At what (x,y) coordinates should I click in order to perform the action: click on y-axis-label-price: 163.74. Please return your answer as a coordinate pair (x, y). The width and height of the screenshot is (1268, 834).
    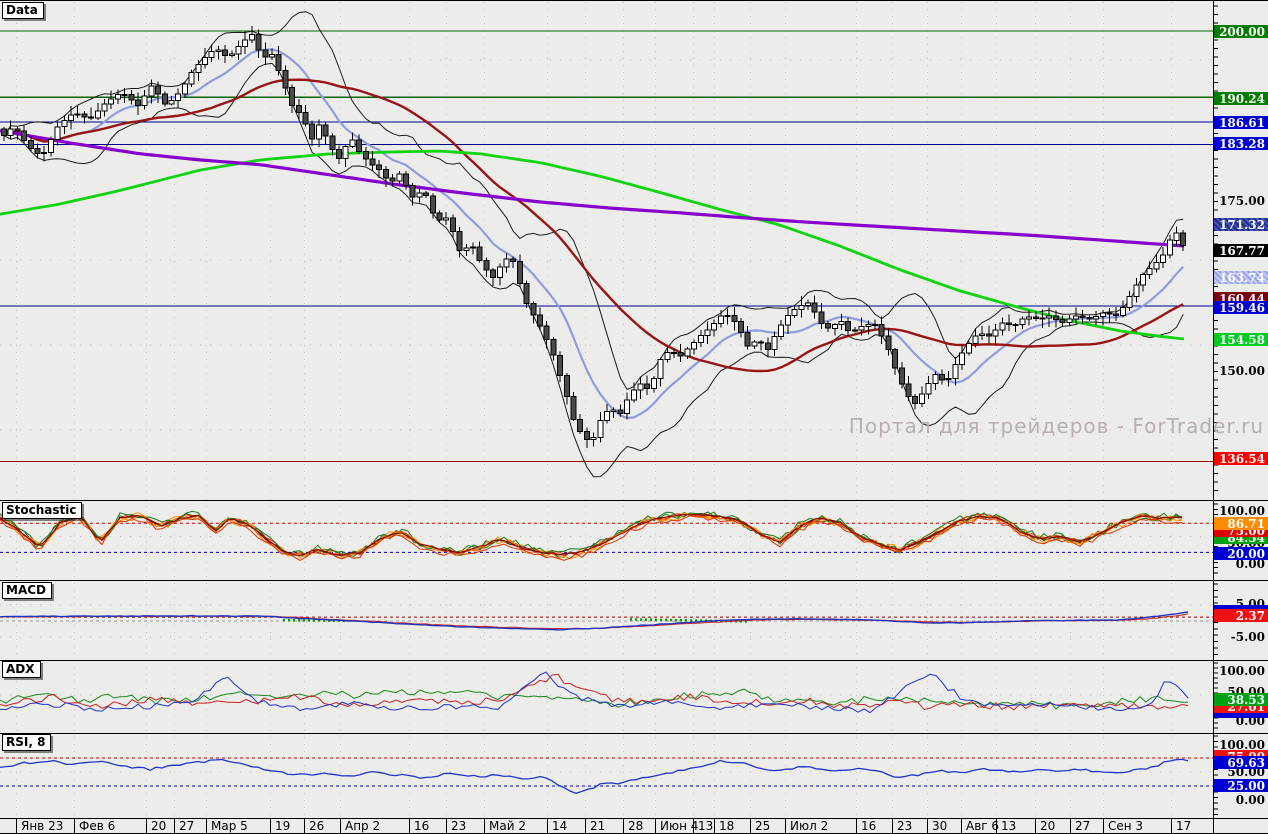
    Looking at the image, I should click on (1241, 278).